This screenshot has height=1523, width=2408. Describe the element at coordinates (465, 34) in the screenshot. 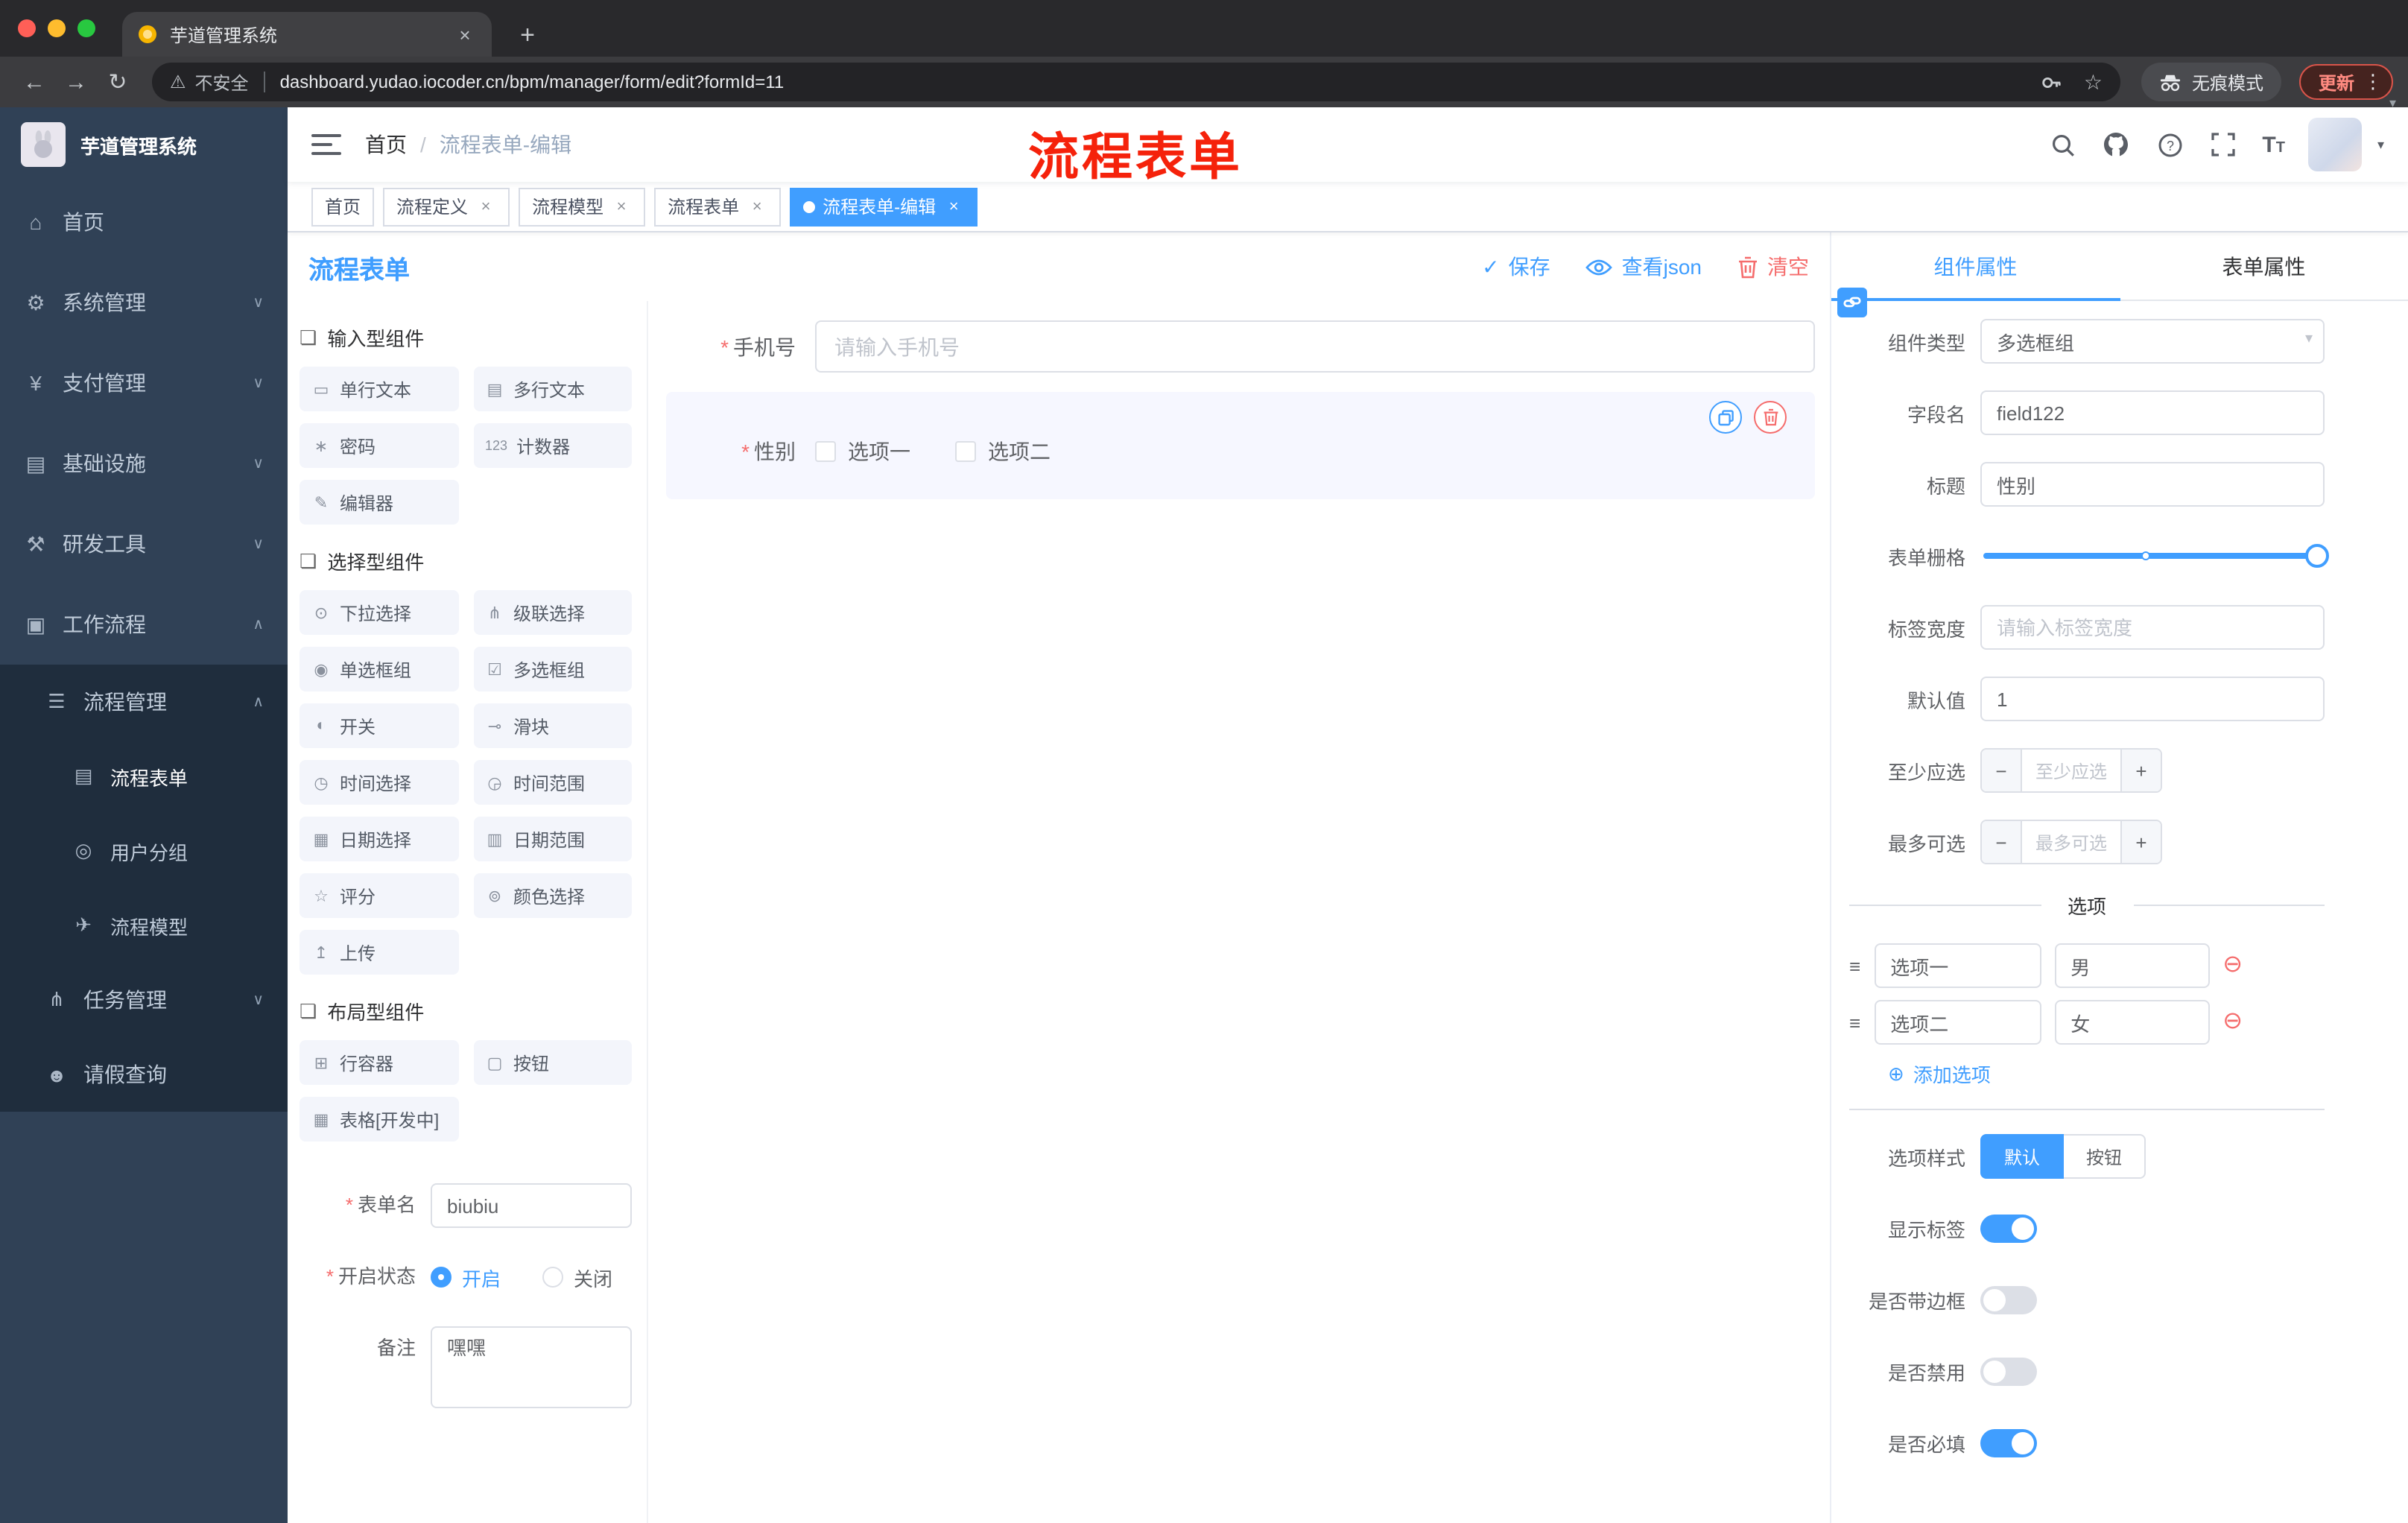

I see `tab-close-icon: ×` at that location.